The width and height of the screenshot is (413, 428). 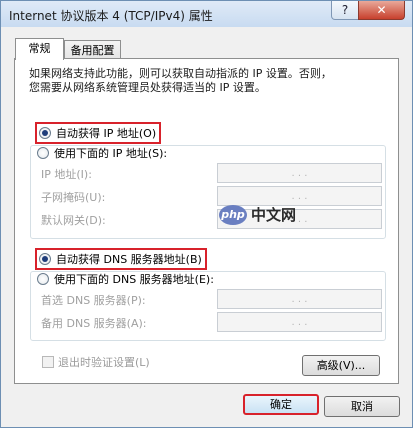 What do you see at coordinates (111, 153) in the screenshot?
I see `manual-ip-label: 使用下面的 IP 地址(S):` at bounding box center [111, 153].